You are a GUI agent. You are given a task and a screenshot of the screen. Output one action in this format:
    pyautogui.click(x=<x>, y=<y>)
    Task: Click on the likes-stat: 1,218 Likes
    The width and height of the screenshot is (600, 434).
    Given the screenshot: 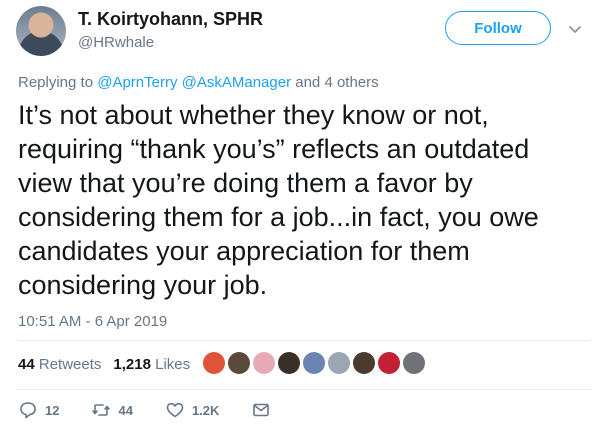 What is the action you would take?
    pyautogui.click(x=151, y=364)
    